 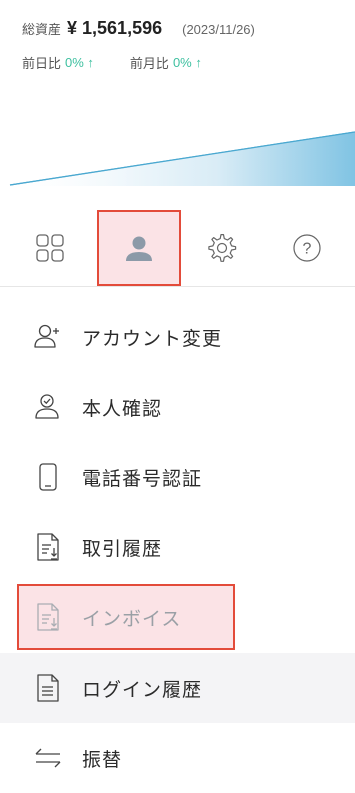 What do you see at coordinates (79, 62) in the screenshot?
I see `day-change-value: 0% ↑` at bounding box center [79, 62].